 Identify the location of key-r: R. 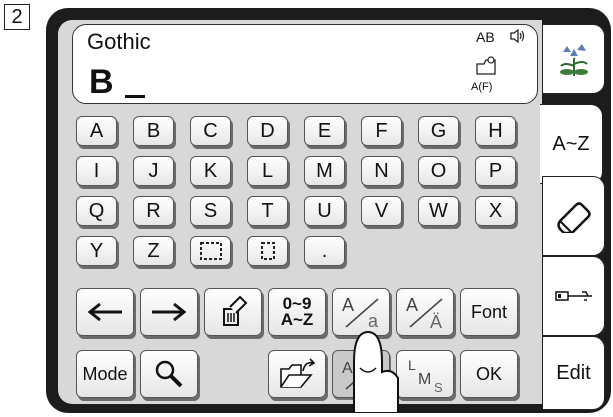
(153, 211).